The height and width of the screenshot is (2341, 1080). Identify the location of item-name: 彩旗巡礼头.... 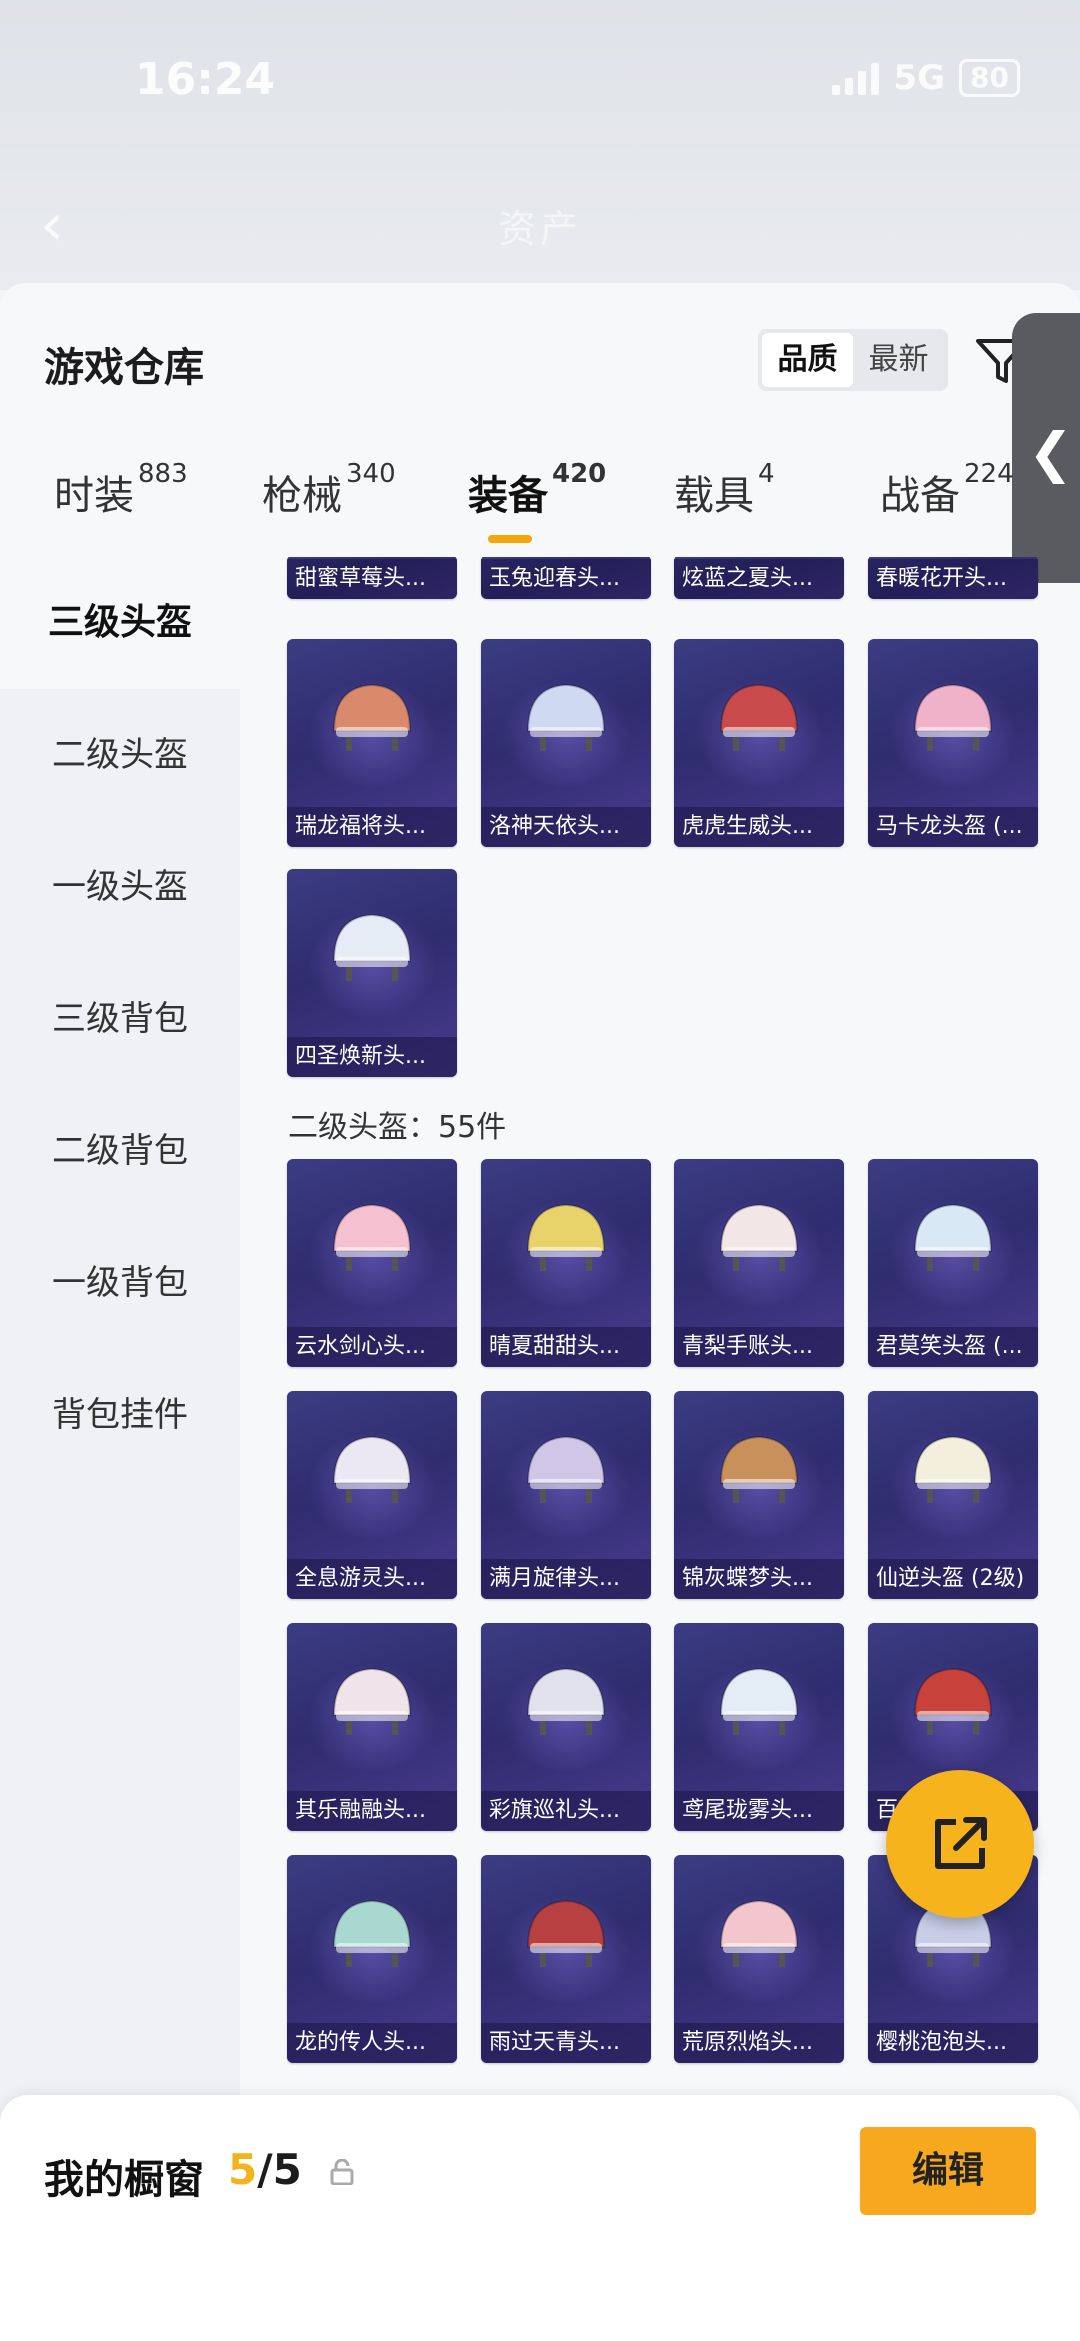
(566, 1811).